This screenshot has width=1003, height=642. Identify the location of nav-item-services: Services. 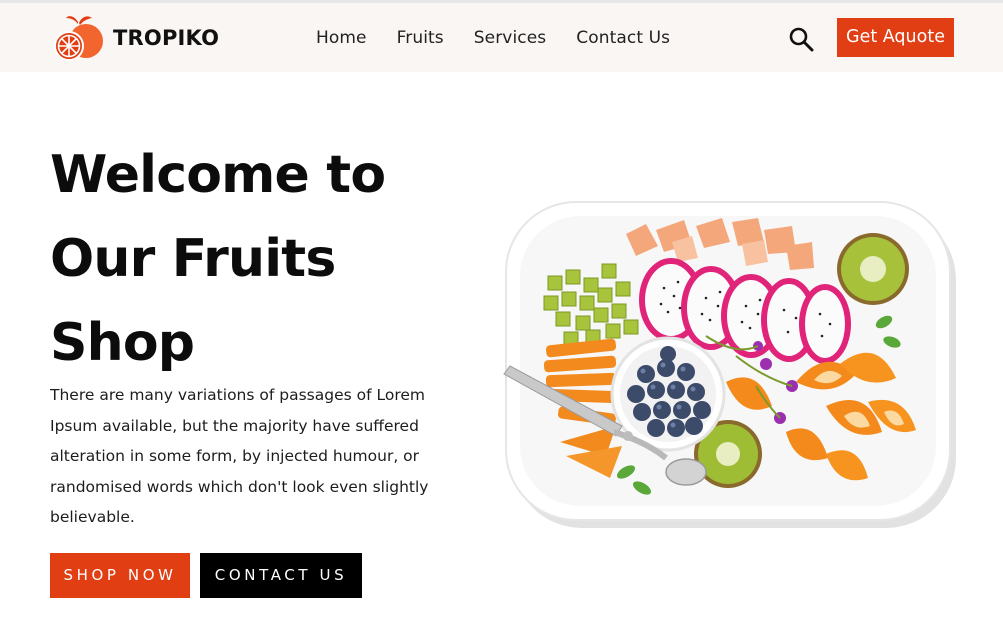
(510, 38).